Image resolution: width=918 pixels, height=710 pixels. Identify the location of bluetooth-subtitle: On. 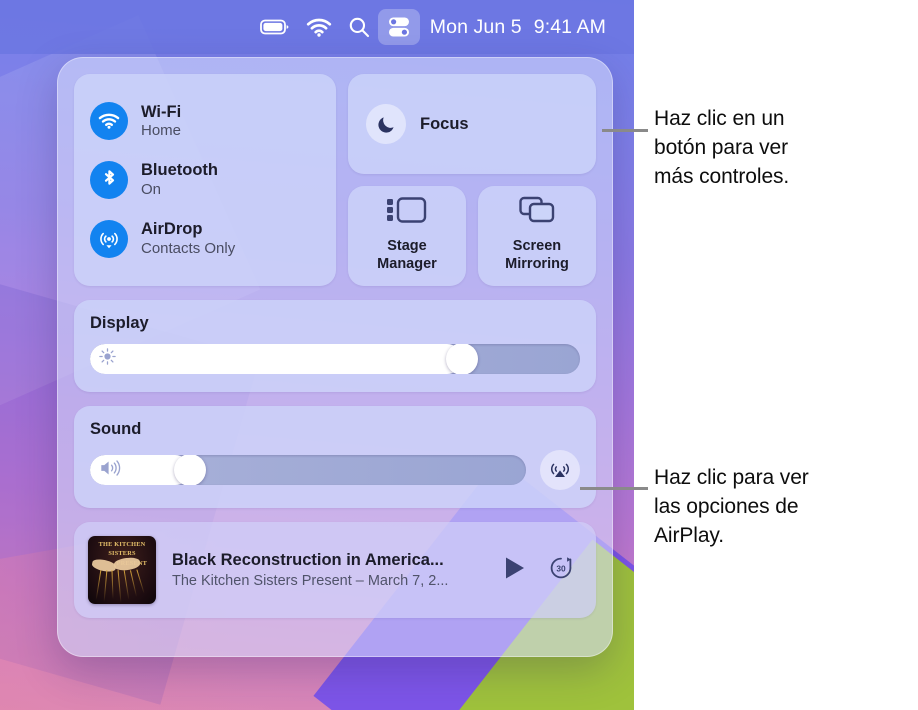
(151, 189).